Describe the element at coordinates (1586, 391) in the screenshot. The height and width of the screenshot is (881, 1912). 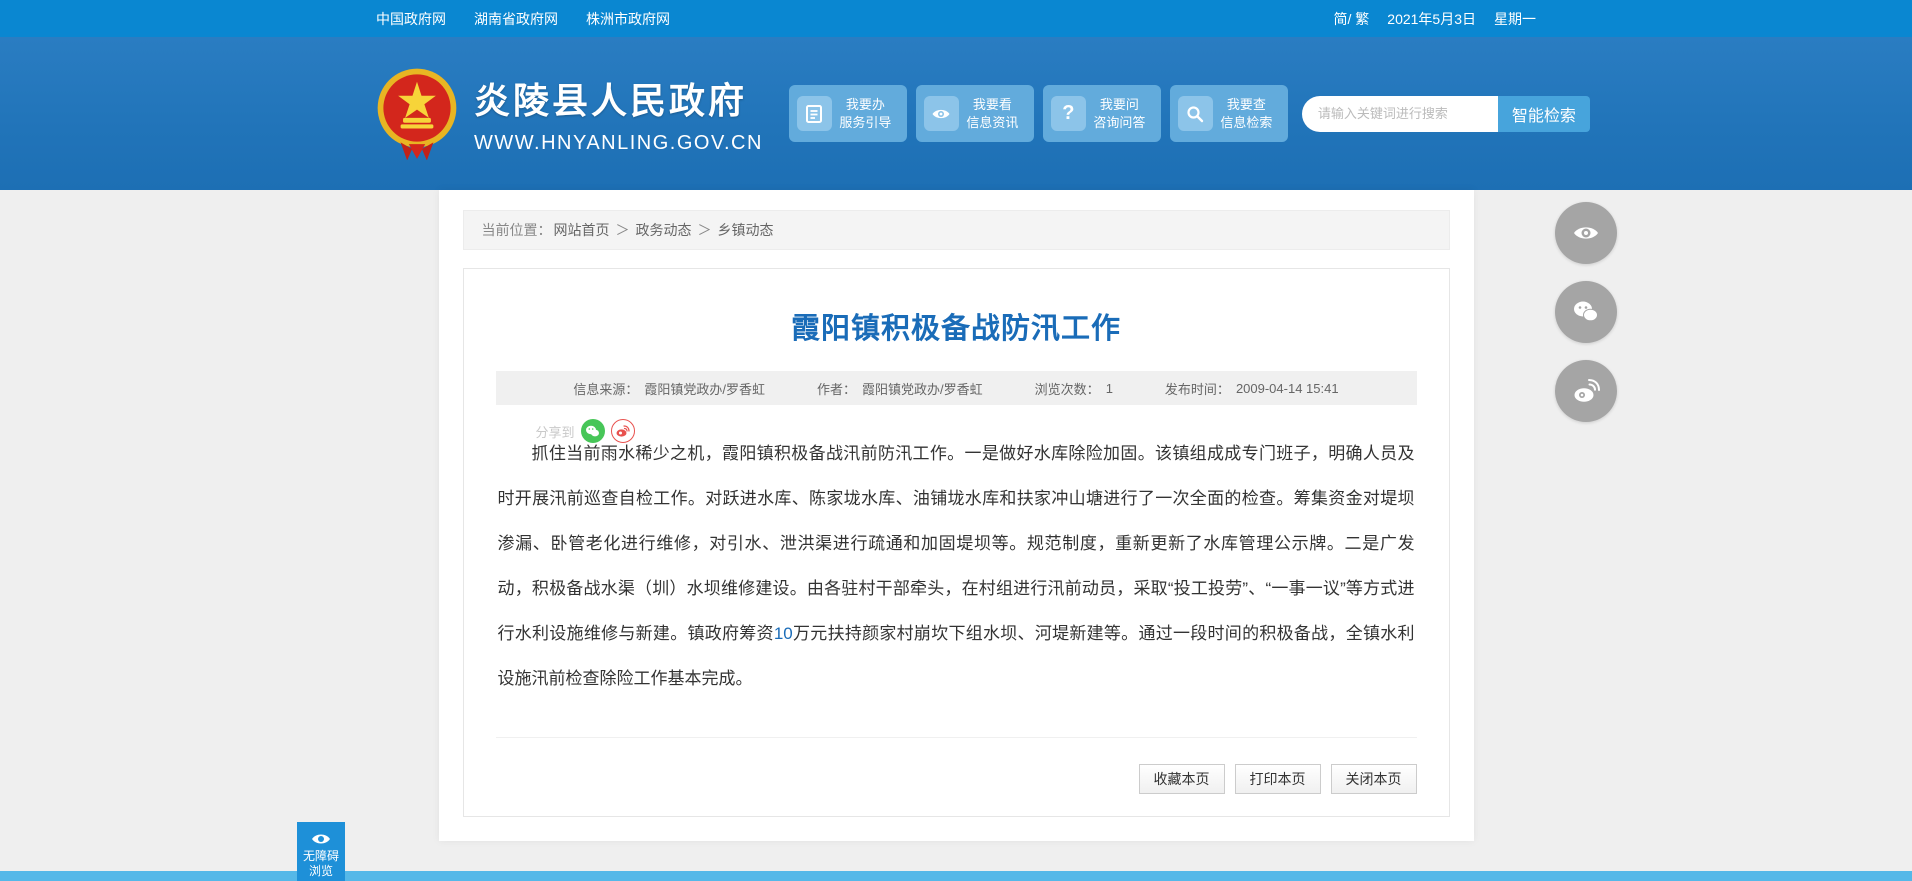
I see `weibo-icon` at that location.